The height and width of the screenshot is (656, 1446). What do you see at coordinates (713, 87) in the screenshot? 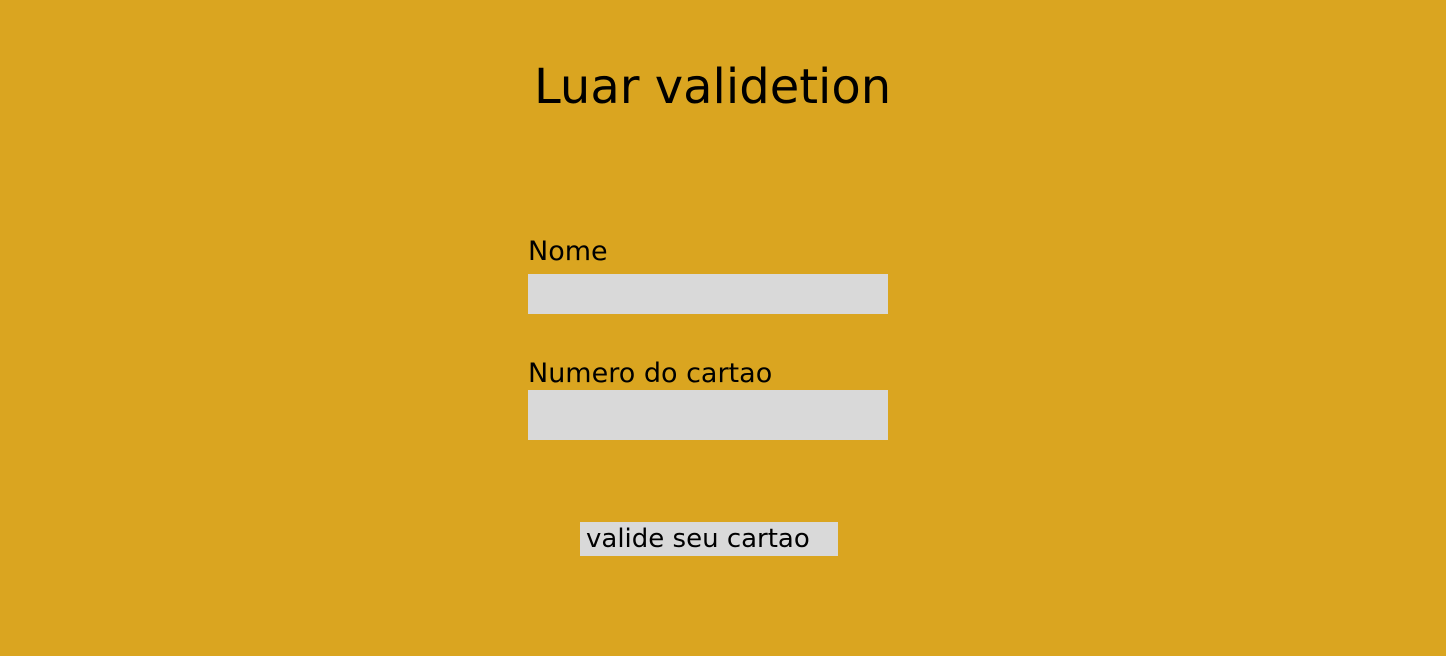
I see `page-title: Luar validetion` at bounding box center [713, 87].